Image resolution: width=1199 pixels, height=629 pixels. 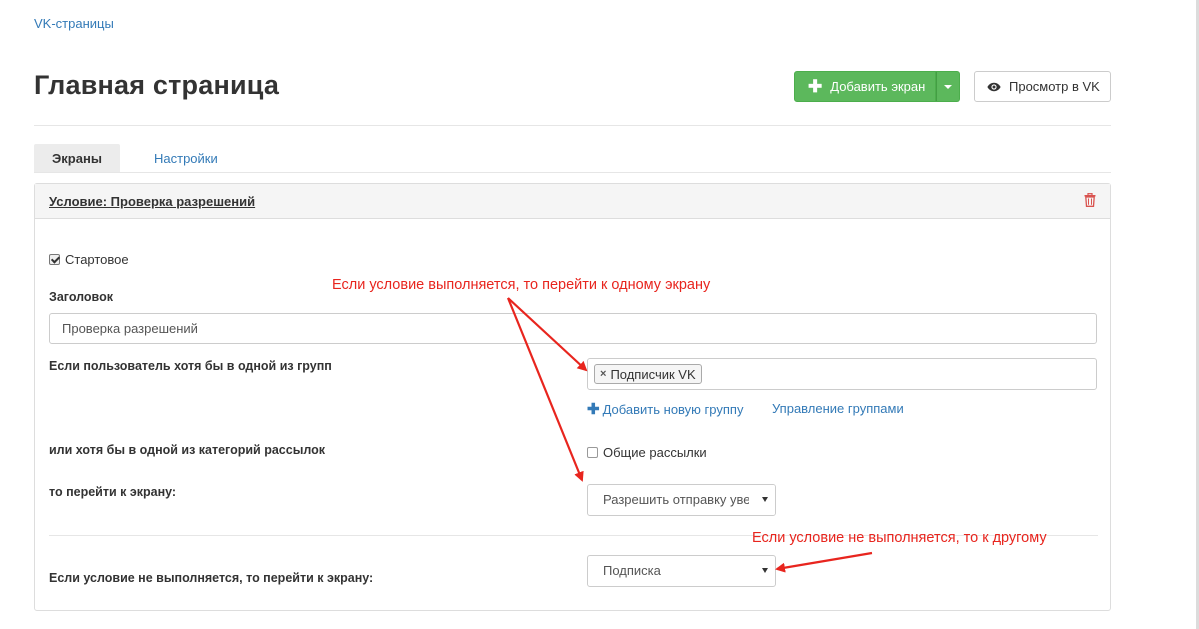 I want to click on add-group-link-label: Добавить новую группу, so click(x=673, y=409).